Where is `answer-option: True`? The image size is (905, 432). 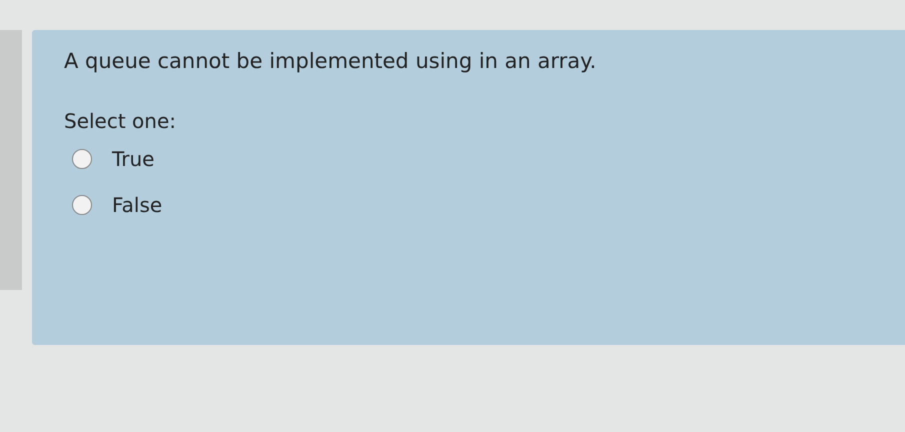
answer-option: True is located at coordinates (488, 159).